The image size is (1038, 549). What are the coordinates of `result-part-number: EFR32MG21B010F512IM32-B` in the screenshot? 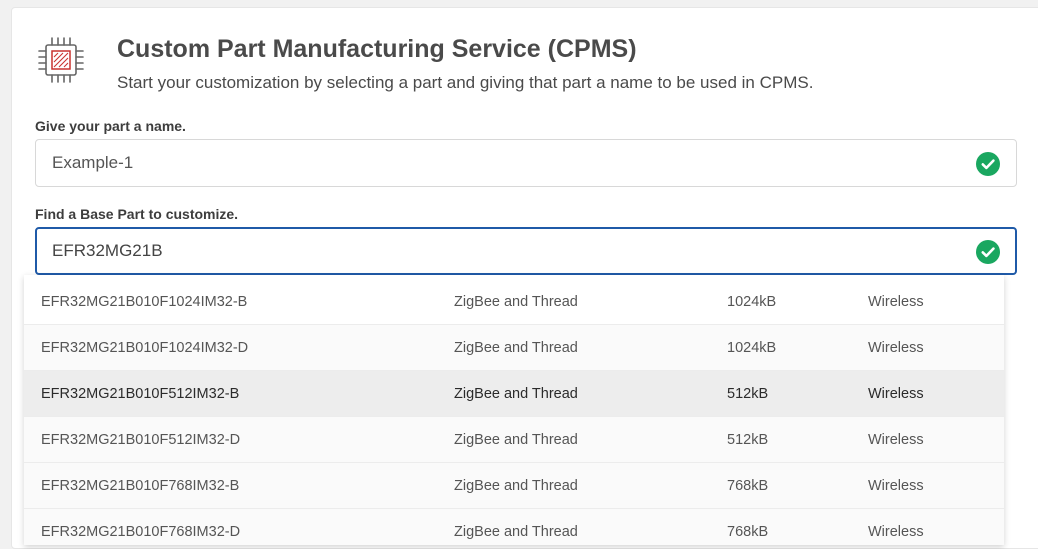 It's located at (140, 393).